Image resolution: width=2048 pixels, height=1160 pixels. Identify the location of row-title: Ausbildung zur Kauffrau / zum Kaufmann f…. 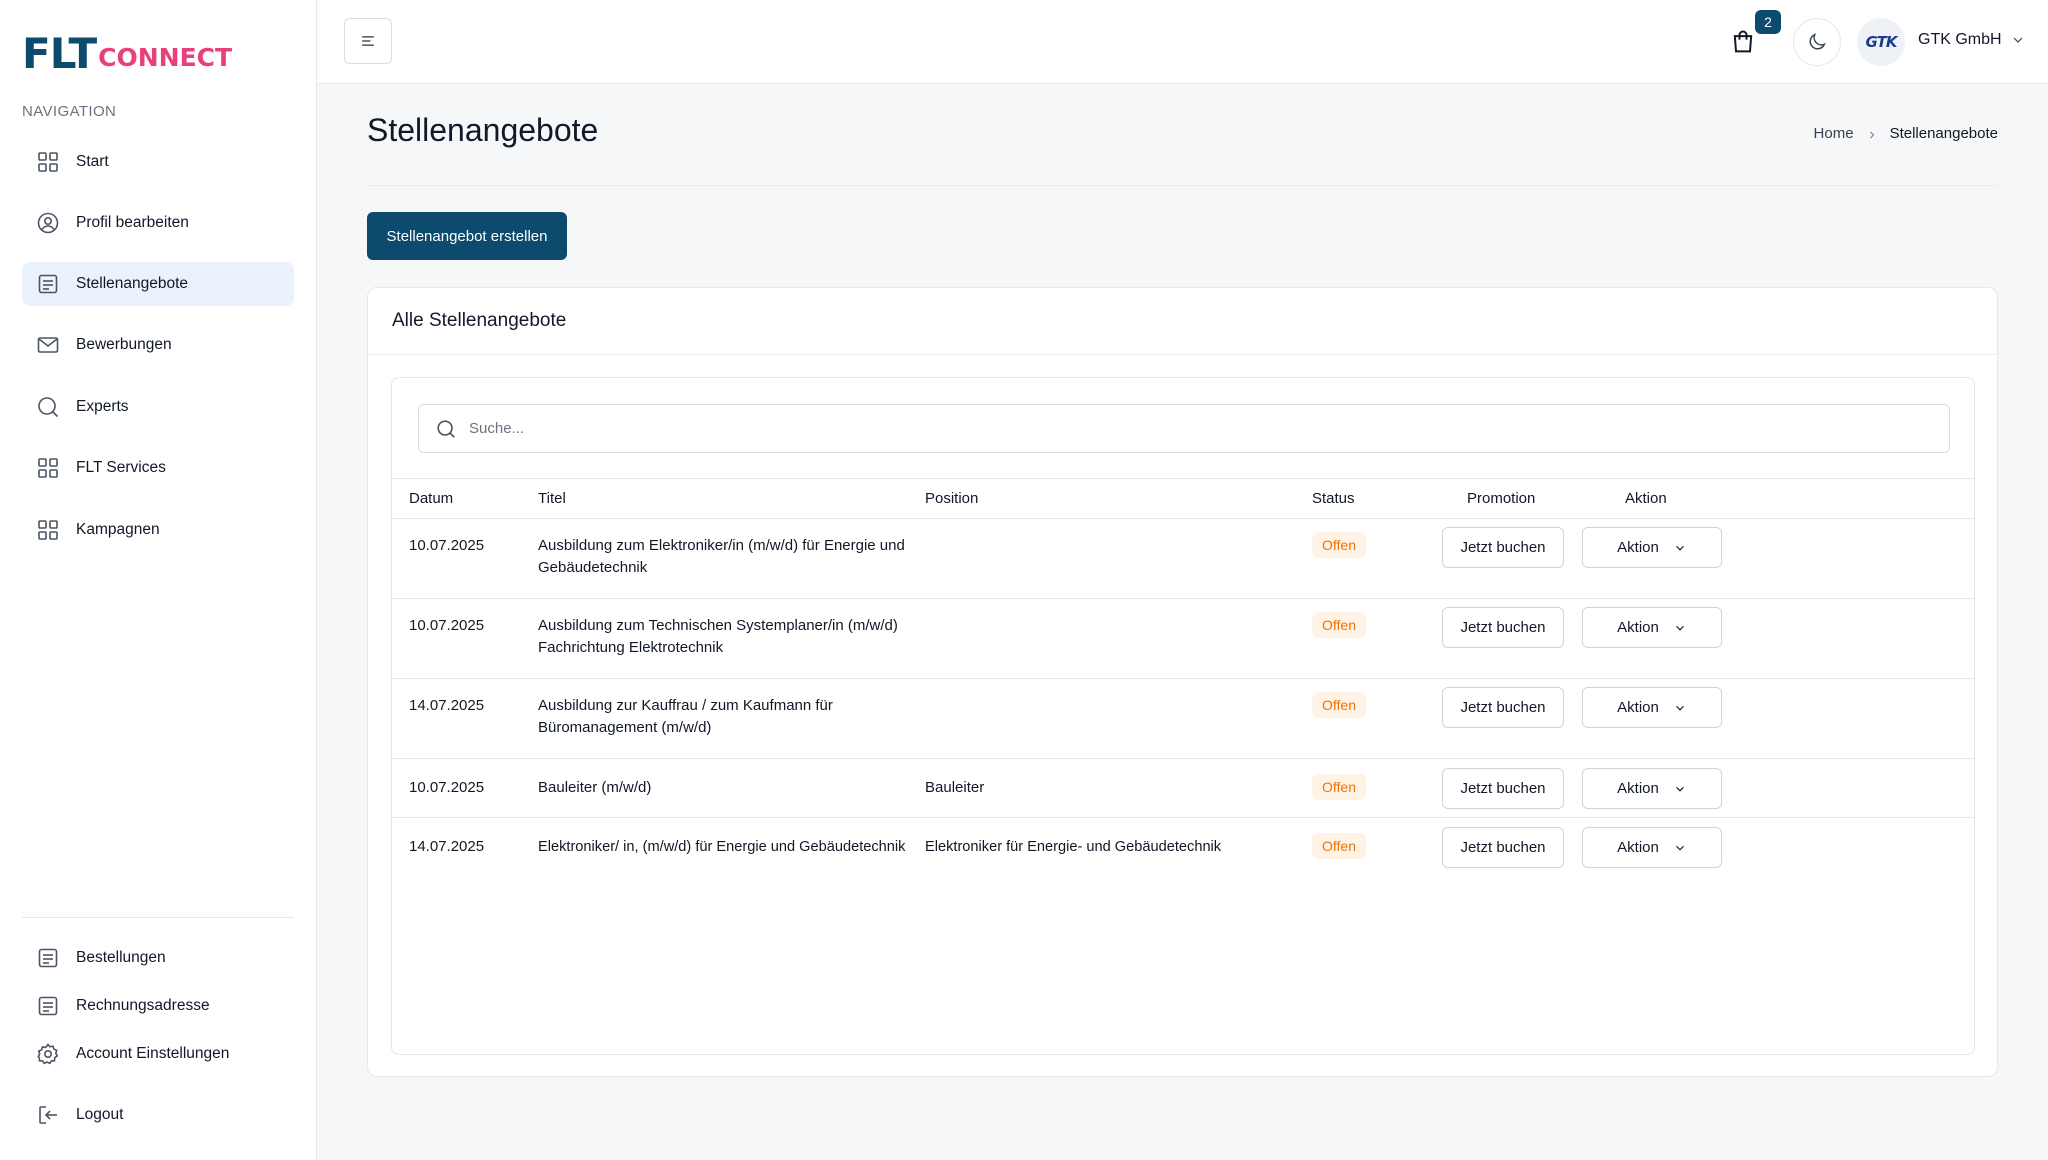
(703, 717).